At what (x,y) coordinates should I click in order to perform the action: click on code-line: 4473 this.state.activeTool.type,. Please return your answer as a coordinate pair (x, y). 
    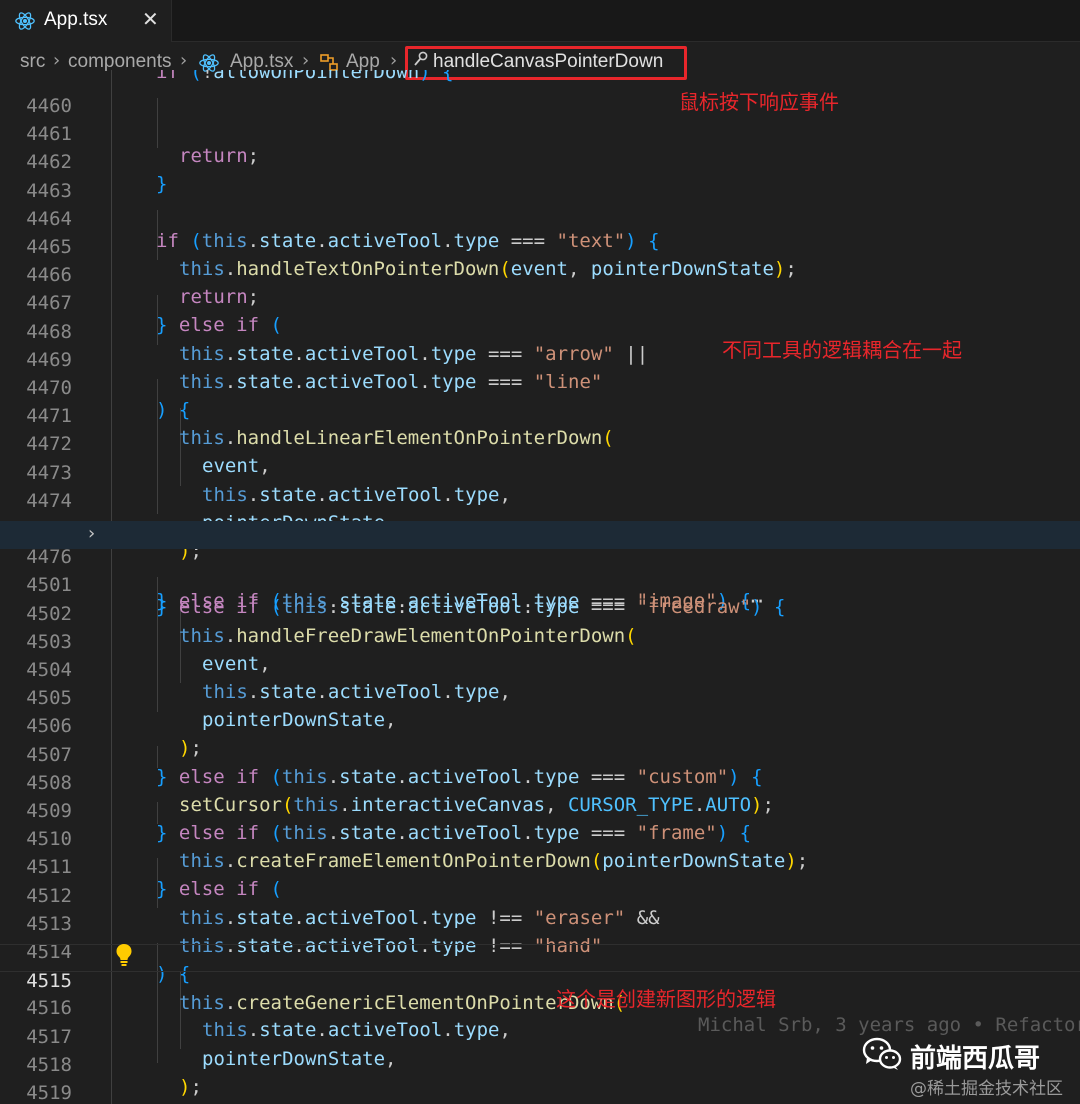
    Looking at the image, I should click on (268, 483).